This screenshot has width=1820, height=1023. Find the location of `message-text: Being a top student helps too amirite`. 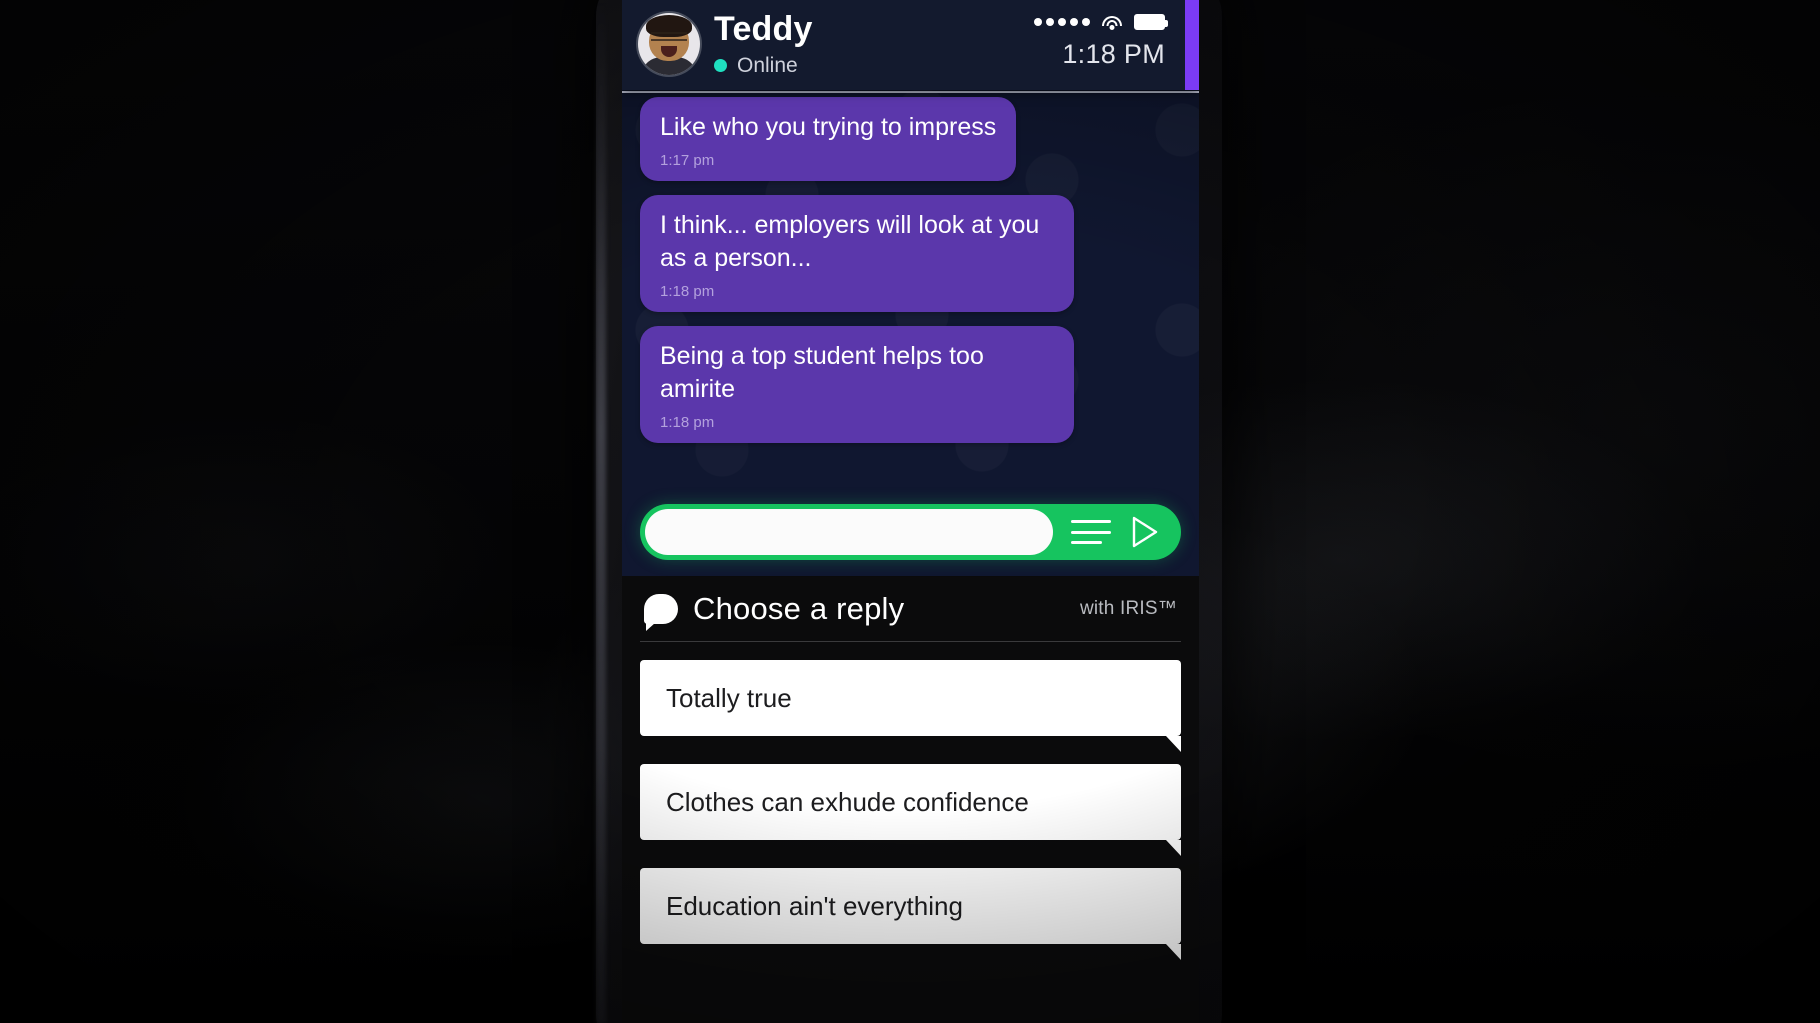

message-text: Being a top student helps too amirite is located at coordinates (822, 372).